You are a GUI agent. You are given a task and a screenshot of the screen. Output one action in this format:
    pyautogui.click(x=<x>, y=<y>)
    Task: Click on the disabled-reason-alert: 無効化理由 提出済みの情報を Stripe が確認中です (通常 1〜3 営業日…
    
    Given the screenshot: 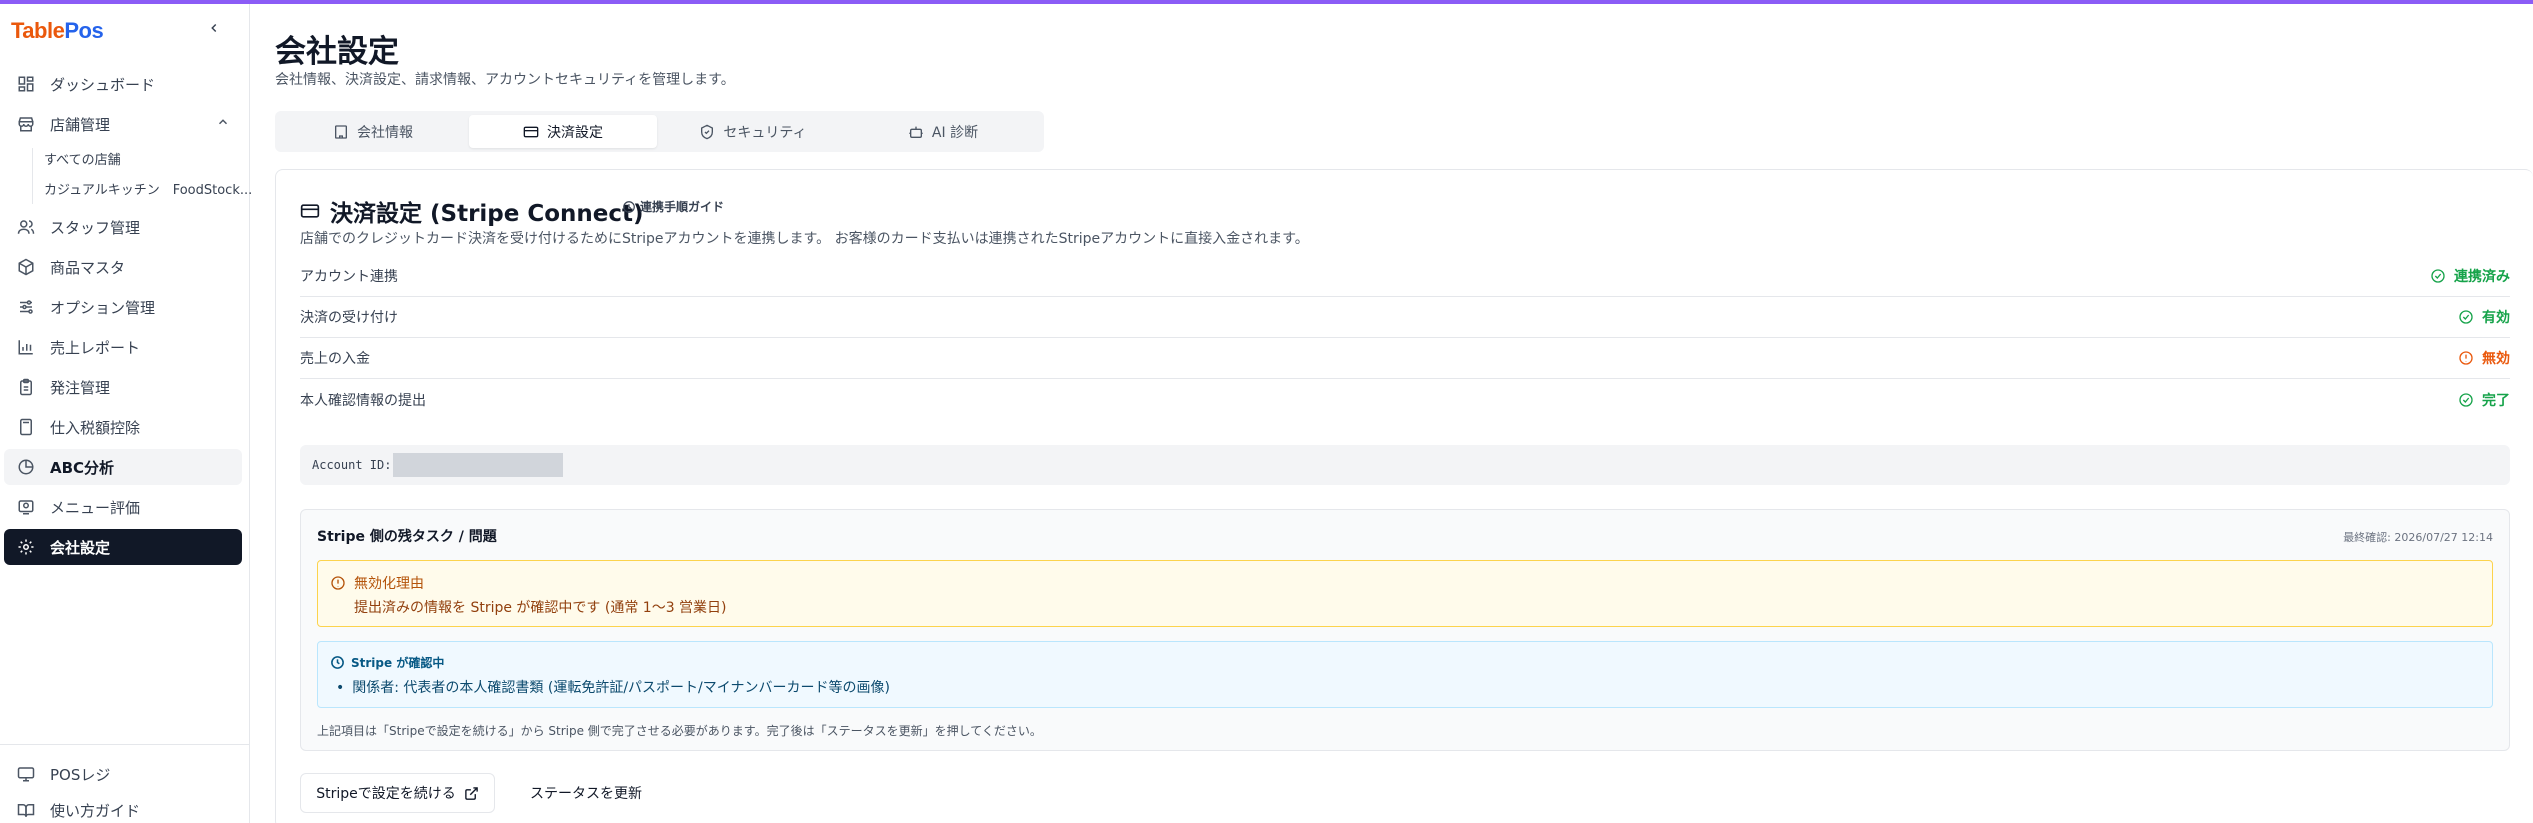 What is the action you would take?
    pyautogui.click(x=1405, y=593)
    